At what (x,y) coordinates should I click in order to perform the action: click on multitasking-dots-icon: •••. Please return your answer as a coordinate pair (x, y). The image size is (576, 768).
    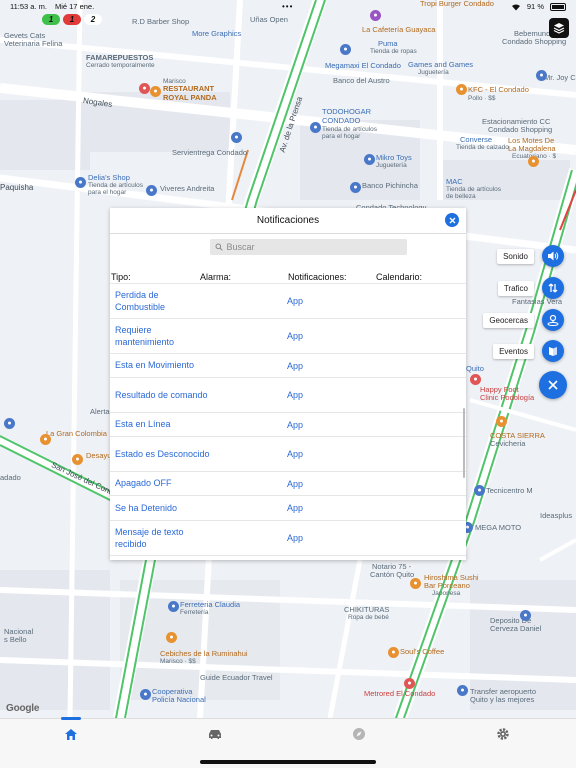
    Looking at the image, I should click on (287, 6).